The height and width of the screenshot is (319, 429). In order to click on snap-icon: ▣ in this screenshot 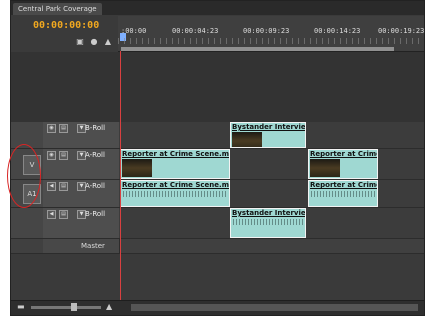, I will do `click(80, 42)`.